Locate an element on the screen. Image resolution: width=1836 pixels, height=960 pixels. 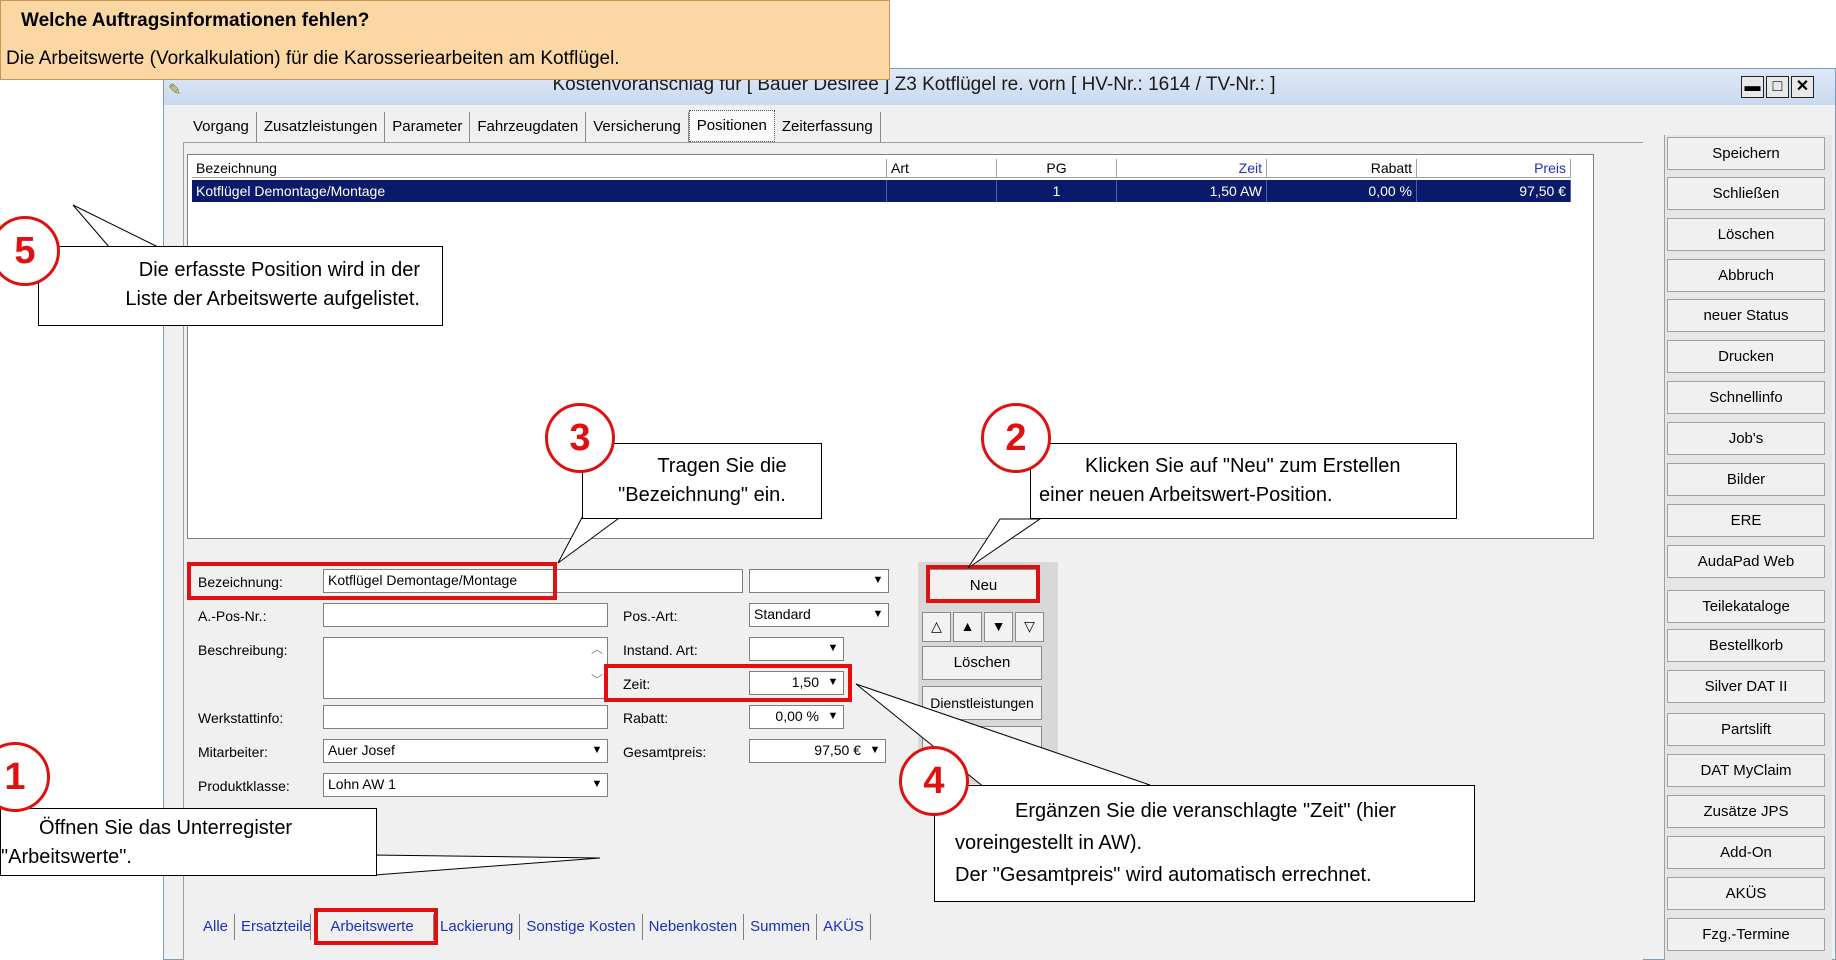
fzg-termine-button: Fzg.-Termine is located at coordinates (1746, 934).